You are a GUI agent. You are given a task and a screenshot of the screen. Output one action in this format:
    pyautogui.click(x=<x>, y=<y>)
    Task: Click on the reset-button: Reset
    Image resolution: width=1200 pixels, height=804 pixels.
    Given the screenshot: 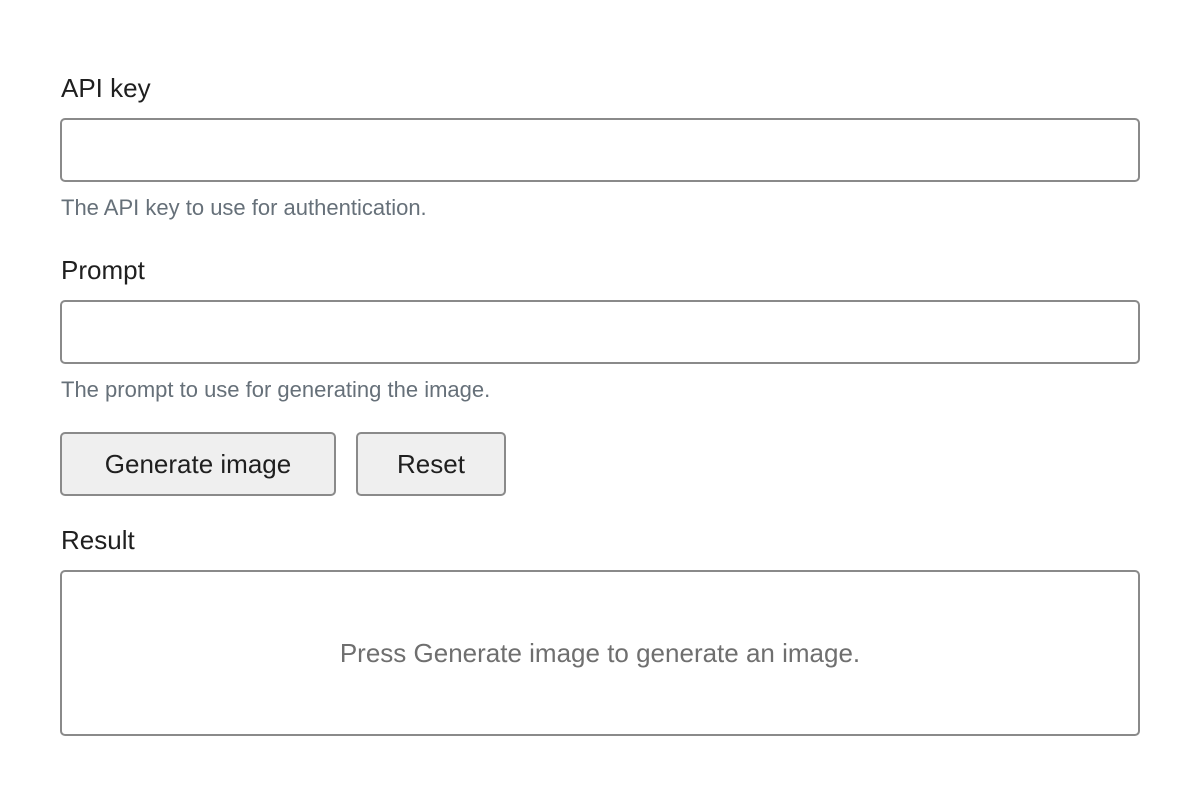 What is the action you would take?
    pyautogui.click(x=431, y=464)
    